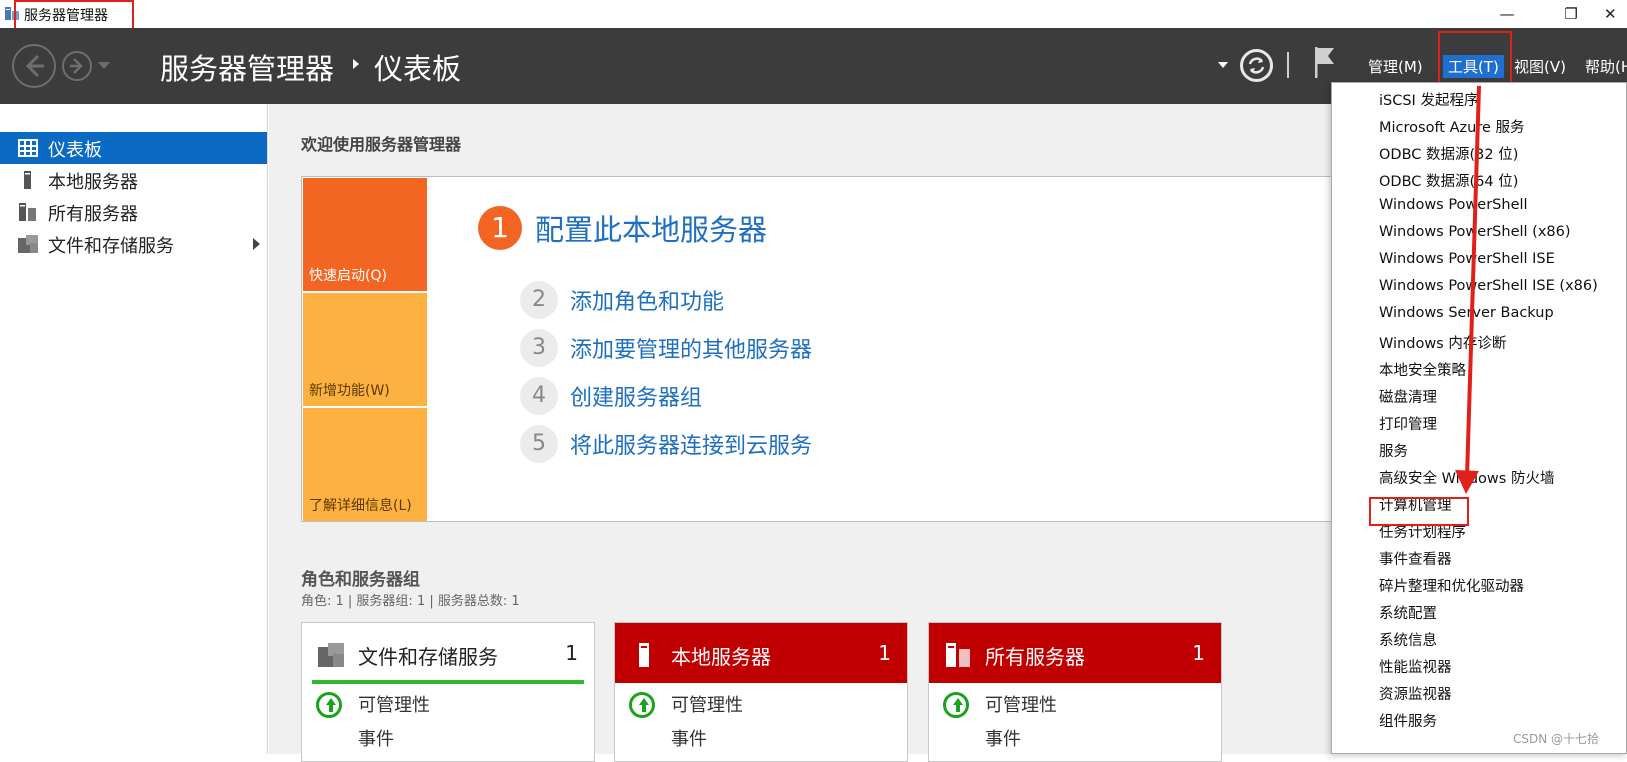 This screenshot has height=762, width=1627. Describe the element at coordinates (360, 506) in the screenshot. I see `tile-label: 了解详细信息(L)` at that location.